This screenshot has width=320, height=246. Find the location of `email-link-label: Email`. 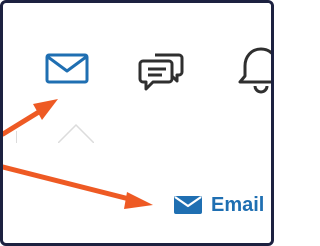

email-link-label: Email is located at coordinates (238, 204).